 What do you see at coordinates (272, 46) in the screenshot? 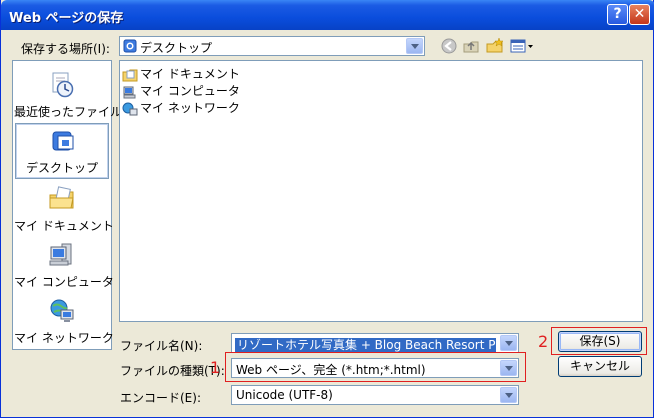
I see `location-combo: デスクトップ` at bounding box center [272, 46].